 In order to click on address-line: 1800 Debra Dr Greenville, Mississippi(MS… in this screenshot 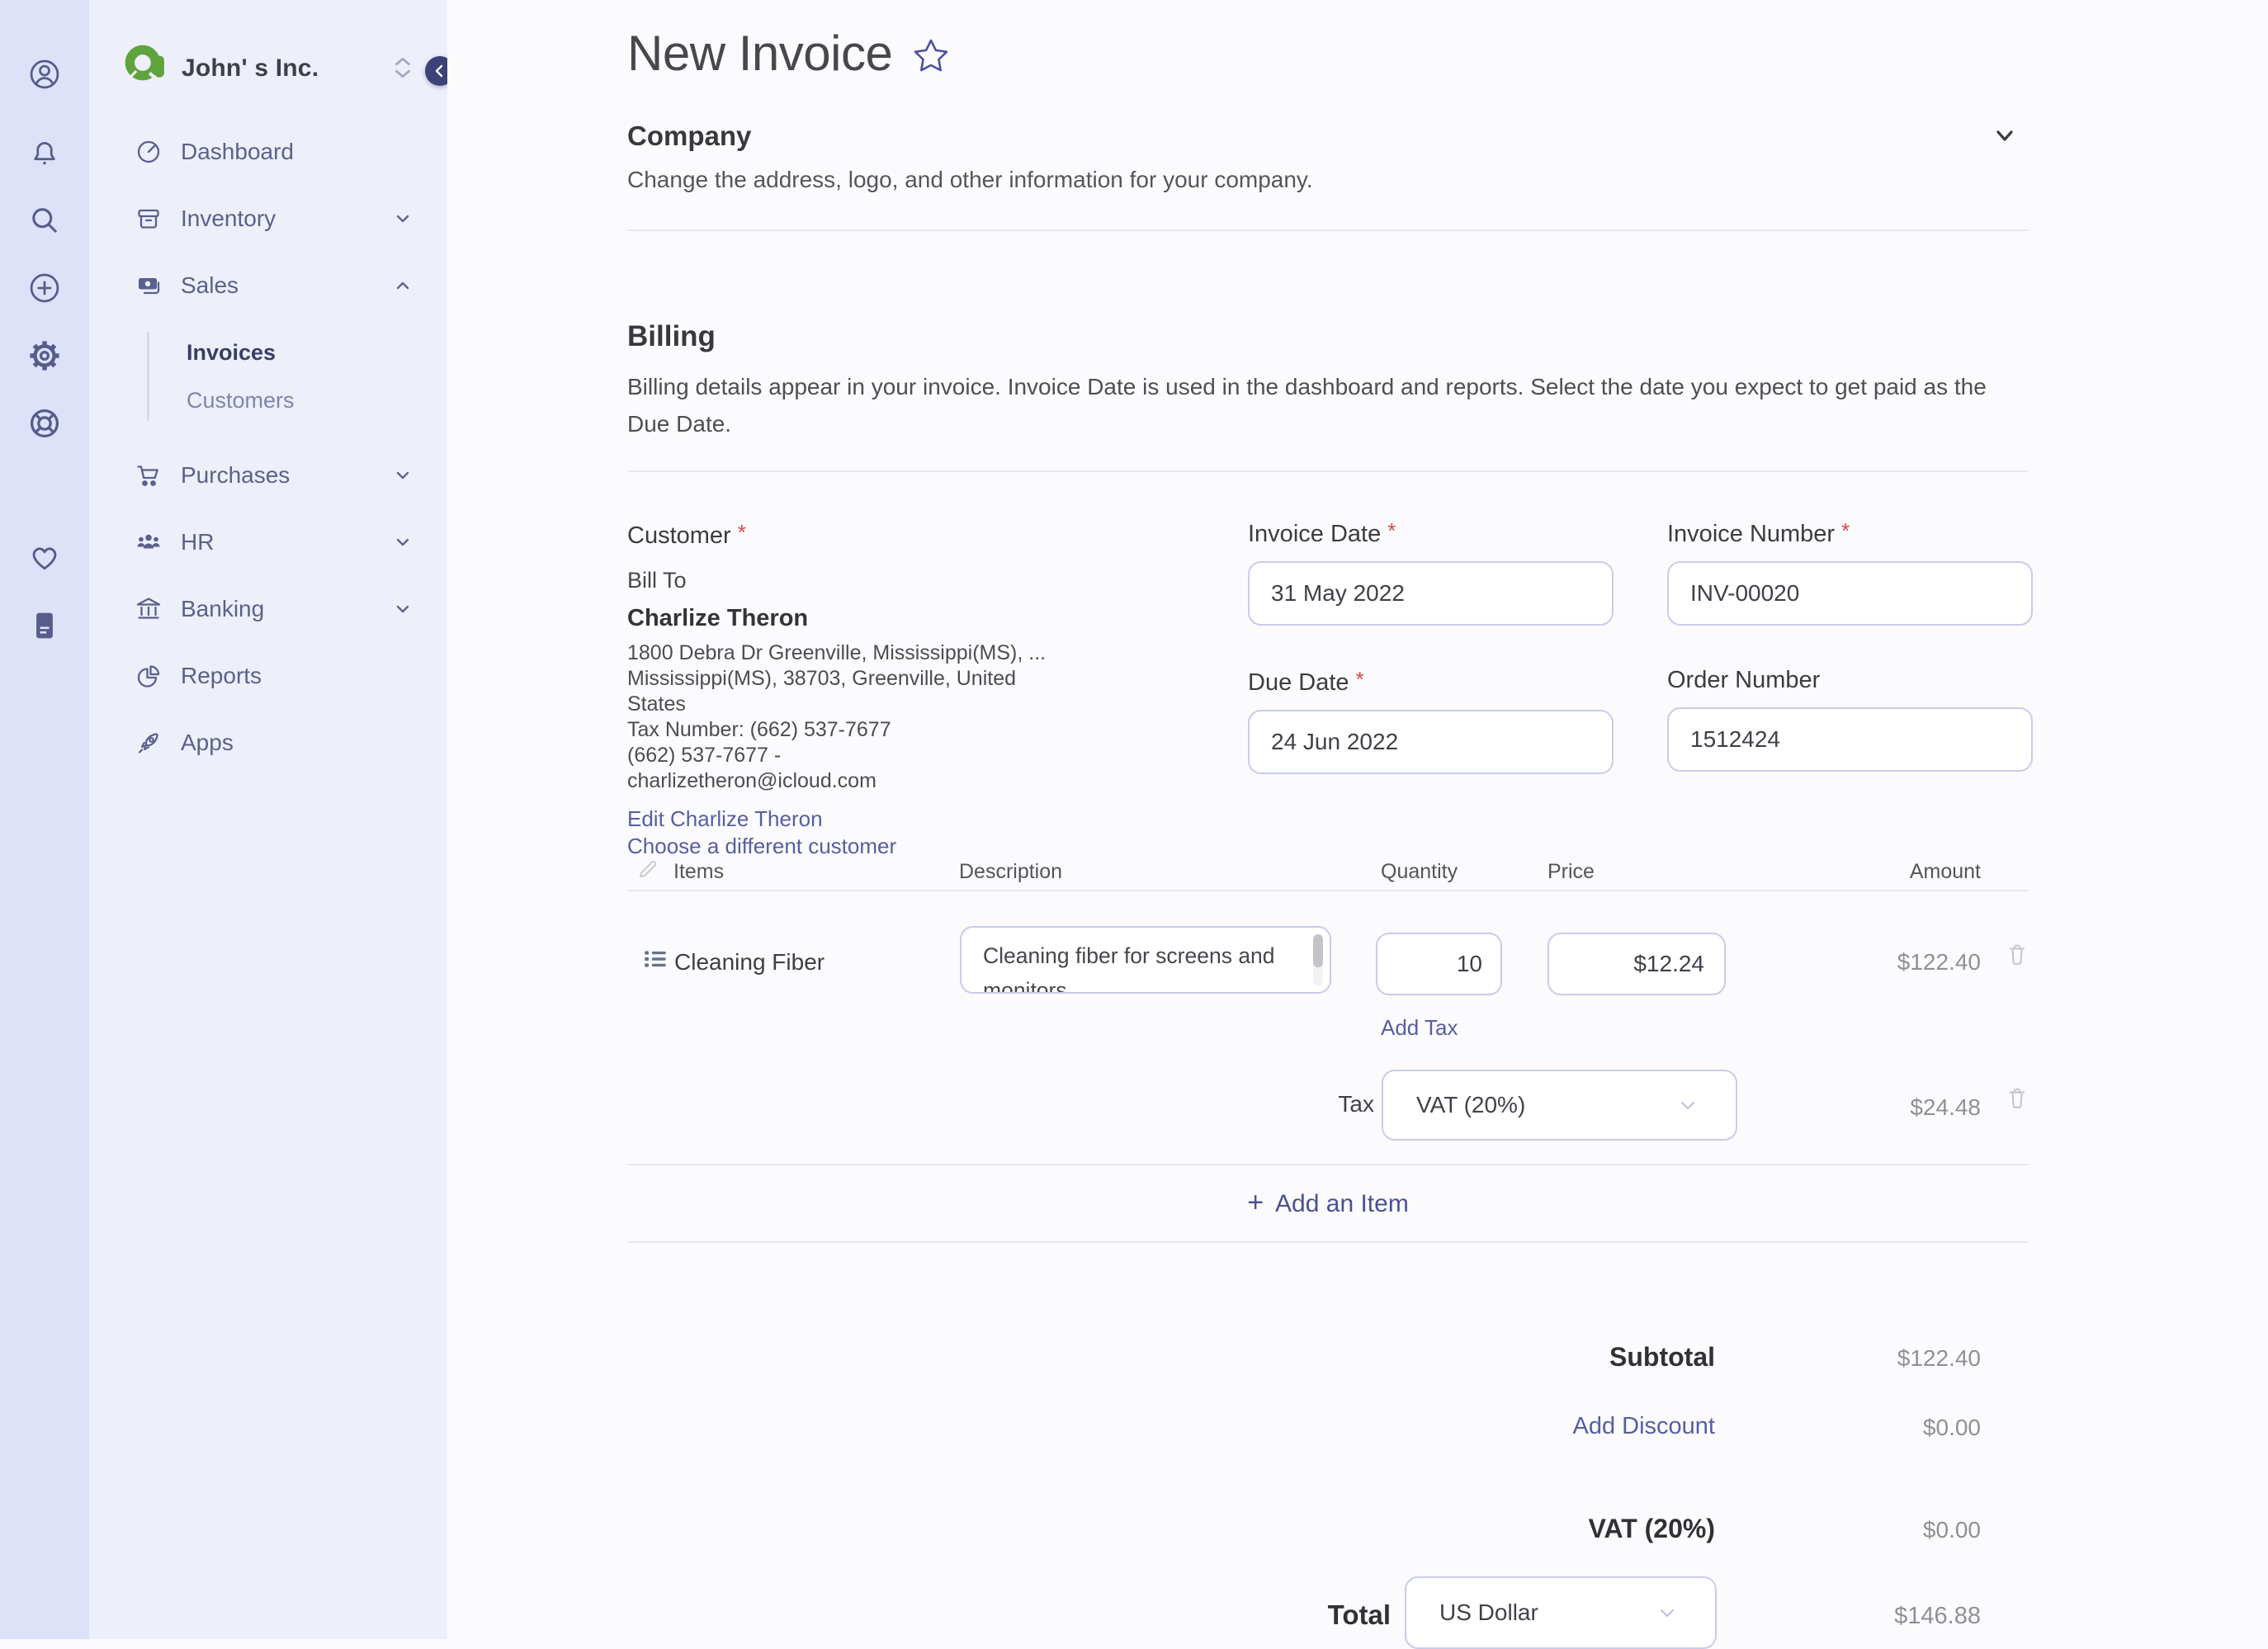, I will do `click(837, 652)`.